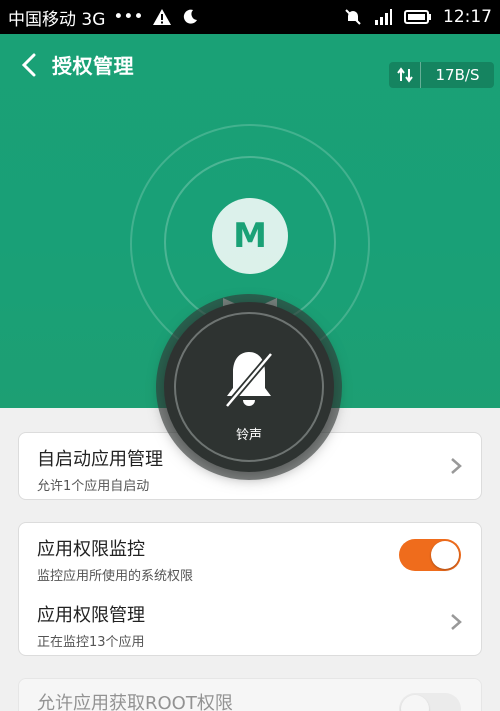 Image resolution: width=500 pixels, height=711 pixels. What do you see at coordinates (93, 486) in the screenshot?
I see `autostart-subtitle: 允许1个应用自启动` at bounding box center [93, 486].